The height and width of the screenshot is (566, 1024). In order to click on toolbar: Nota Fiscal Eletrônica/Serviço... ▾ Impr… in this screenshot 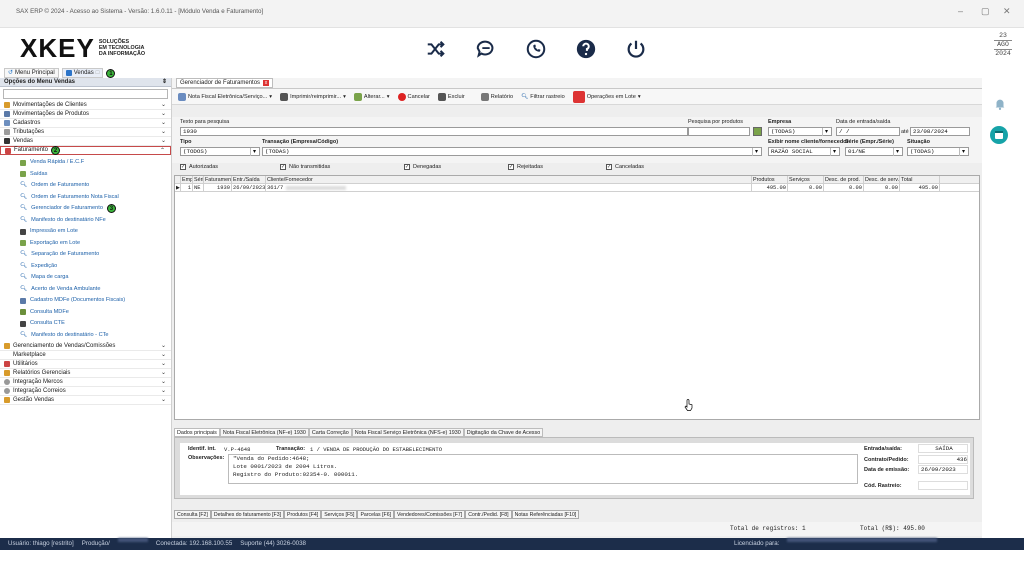, I will do `click(577, 97)`.